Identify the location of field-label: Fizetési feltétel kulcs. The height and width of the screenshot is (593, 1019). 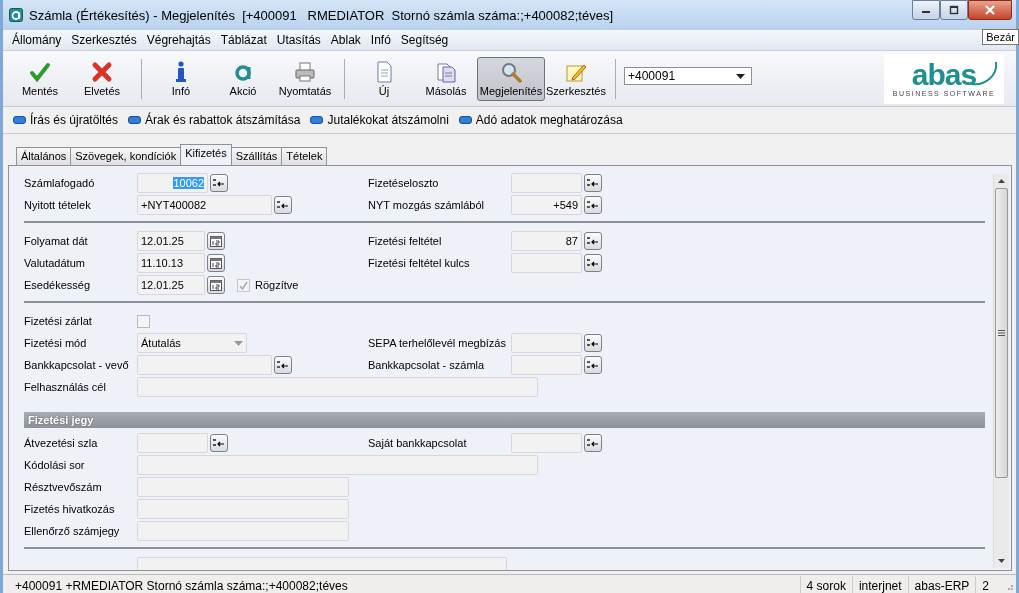
(419, 263).